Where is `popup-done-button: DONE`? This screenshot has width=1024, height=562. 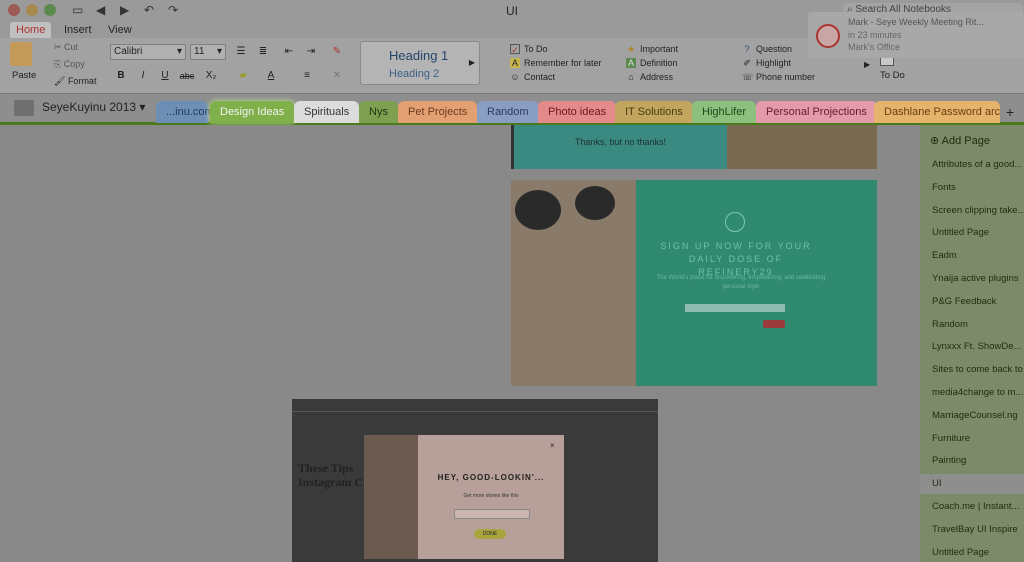
popup-done-button: DONE is located at coordinates (490, 534).